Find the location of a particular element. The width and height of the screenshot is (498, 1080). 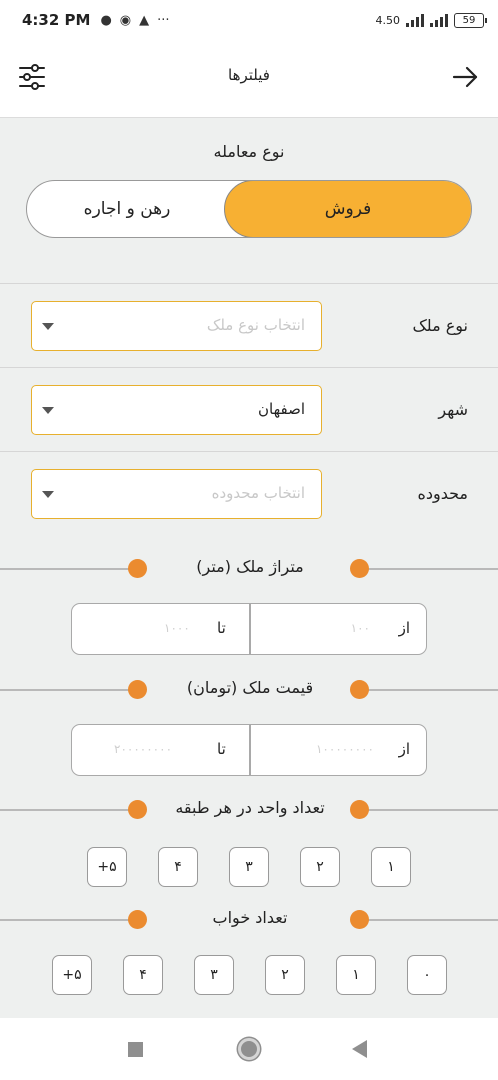

units-min-handle is located at coordinates (137, 809).